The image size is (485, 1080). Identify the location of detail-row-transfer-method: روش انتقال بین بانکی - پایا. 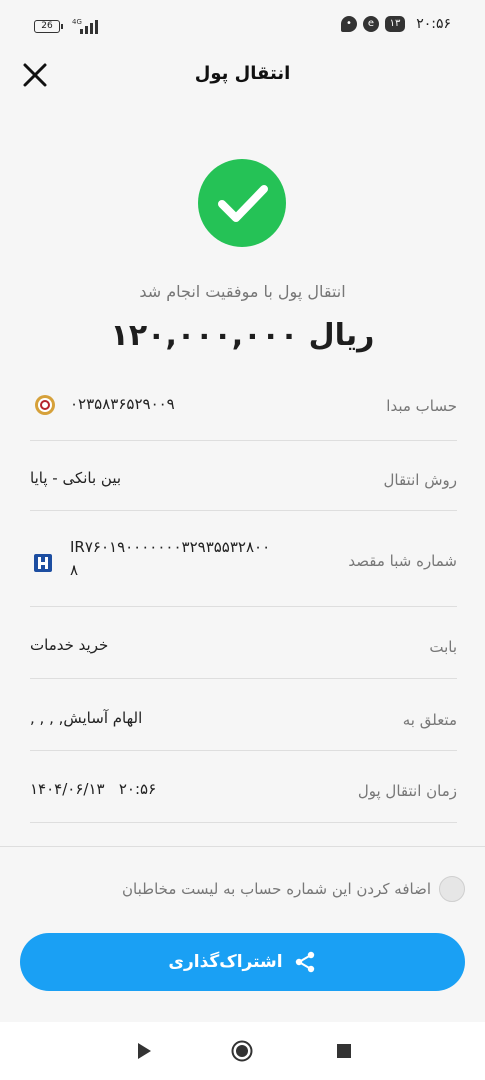
(243, 476).